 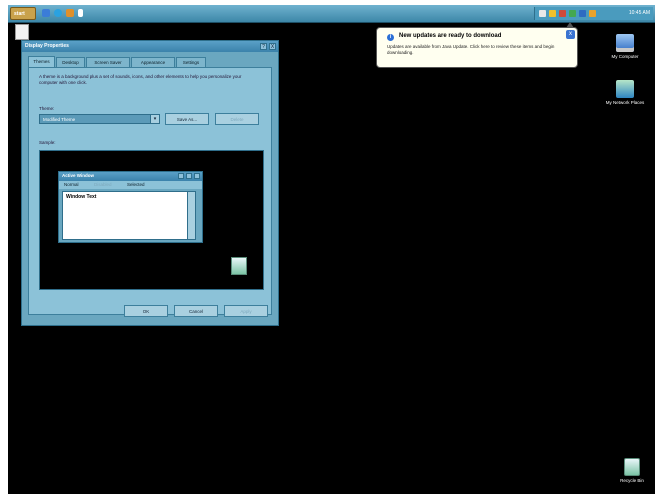 What do you see at coordinates (189, 176) in the screenshot?
I see `maximize-icon` at bounding box center [189, 176].